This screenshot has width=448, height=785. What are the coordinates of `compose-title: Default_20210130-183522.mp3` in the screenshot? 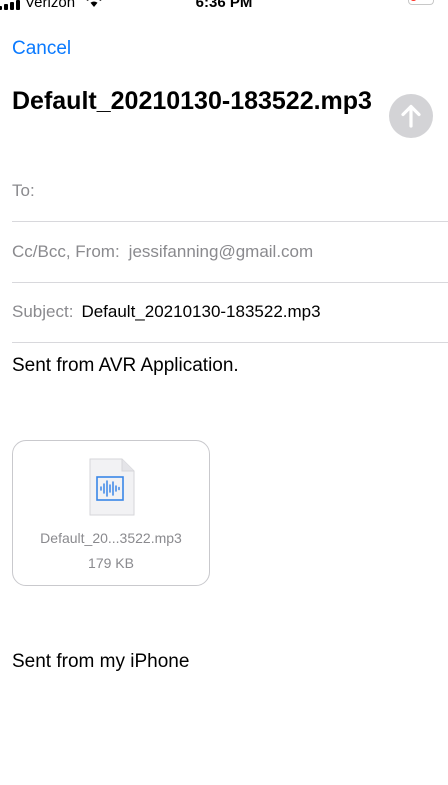 It's located at (192, 101).